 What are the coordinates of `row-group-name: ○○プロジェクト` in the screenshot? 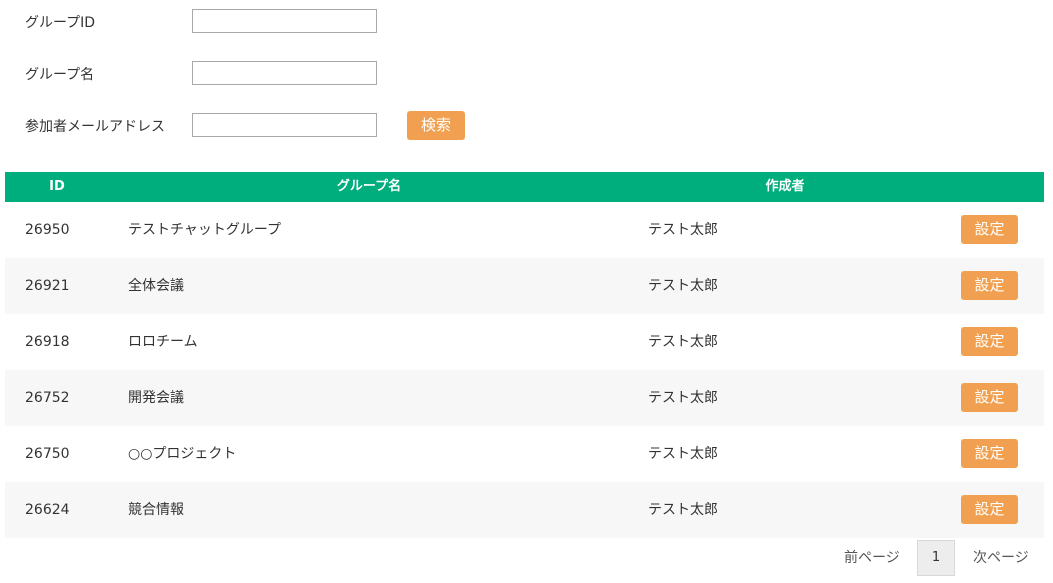 It's located at (182, 454).